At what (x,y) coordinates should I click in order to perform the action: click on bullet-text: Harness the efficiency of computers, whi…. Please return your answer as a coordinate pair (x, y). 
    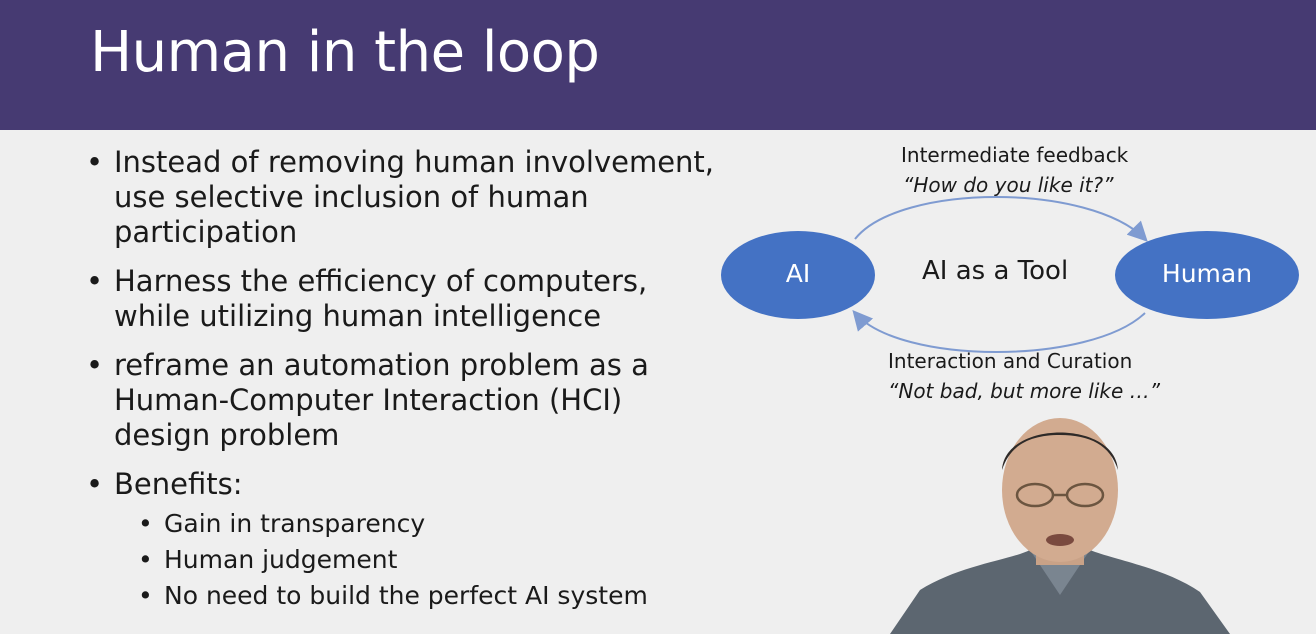
    Looking at the image, I should click on (381, 298).